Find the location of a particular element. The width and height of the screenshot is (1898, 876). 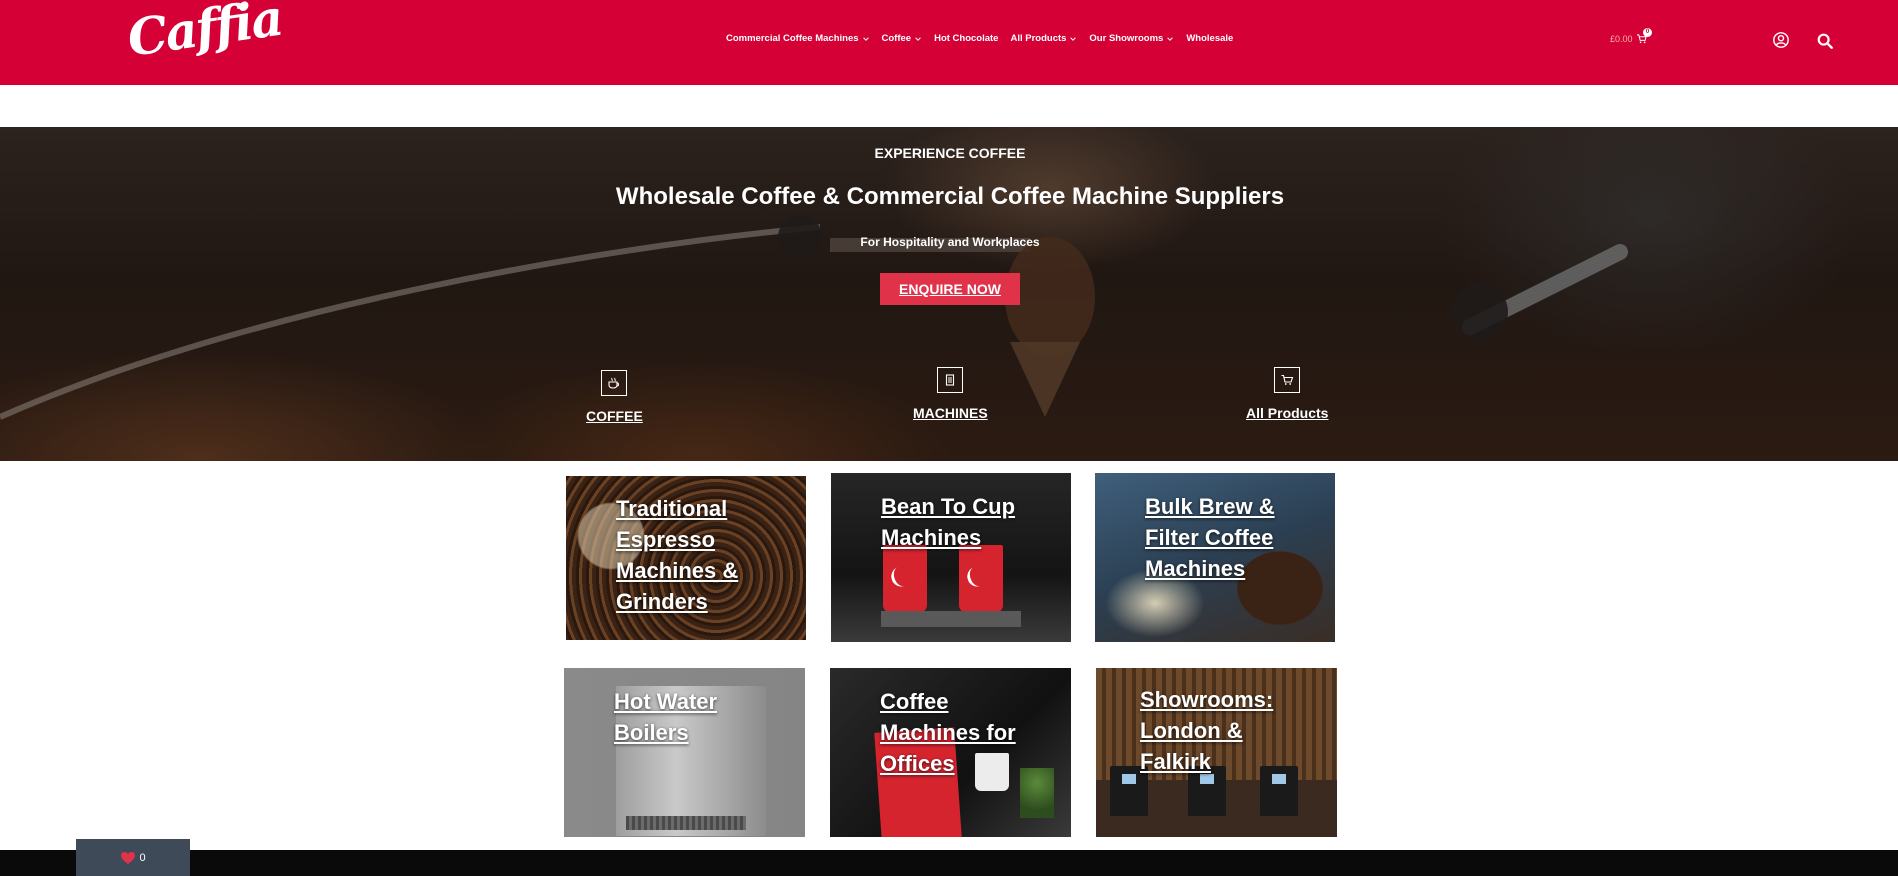

shortcut-label: COFFEE is located at coordinates (614, 416).